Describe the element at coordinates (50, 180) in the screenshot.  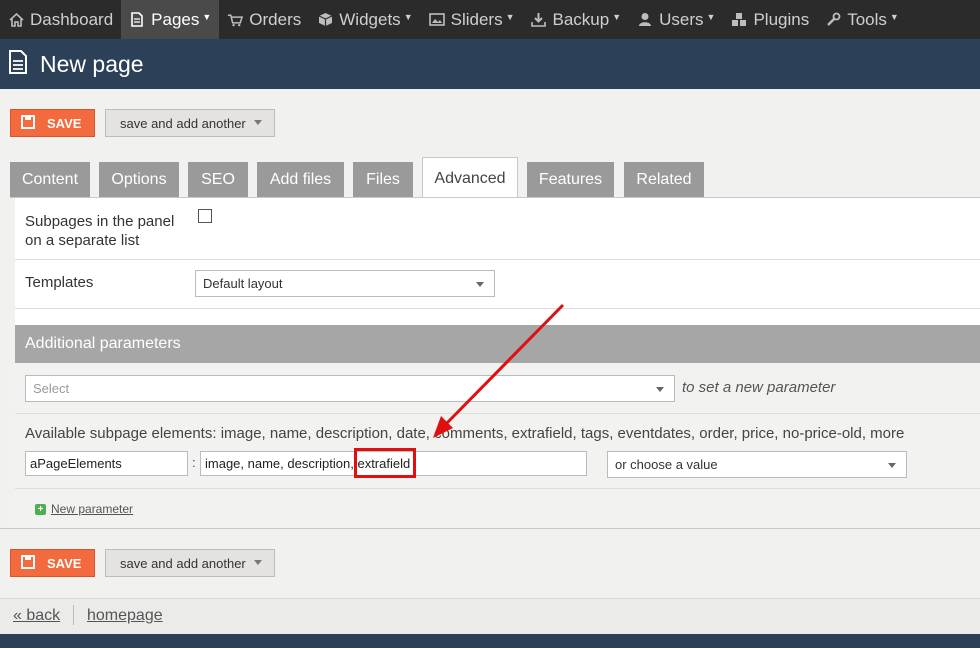
I see `tab-content: Content` at that location.